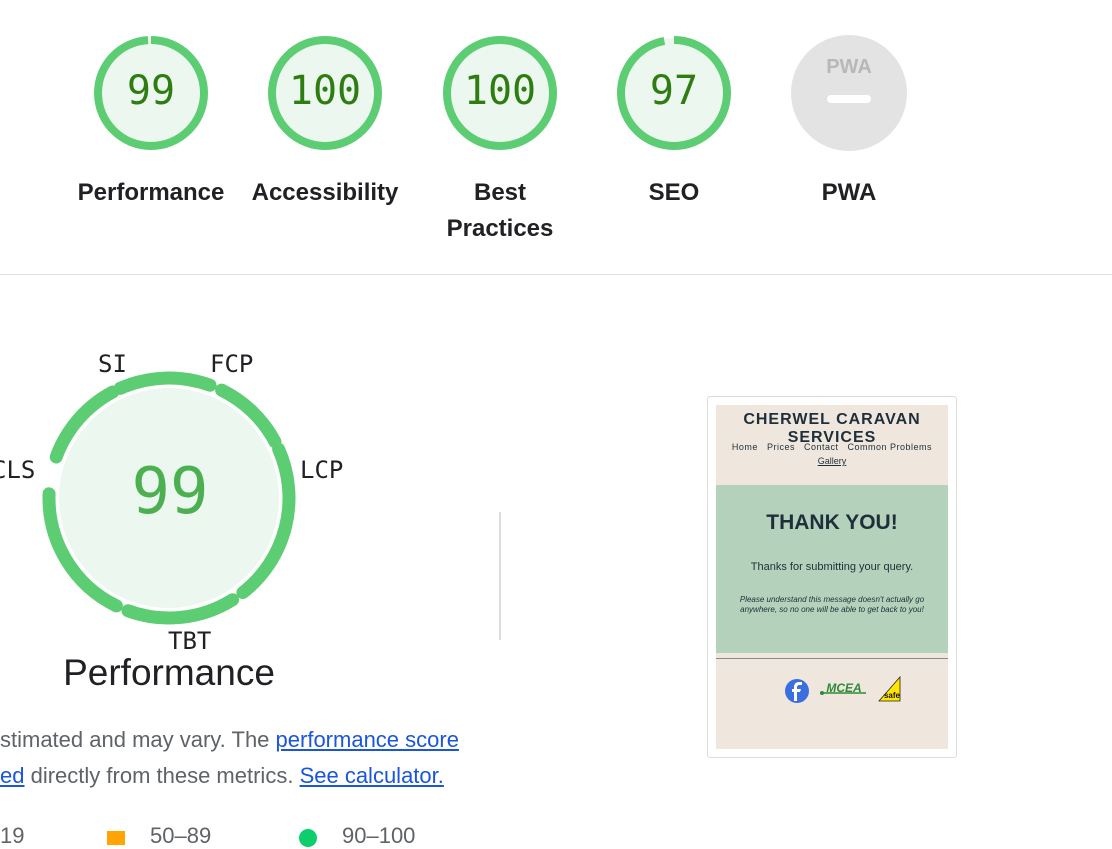  Describe the element at coordinates (889, 688) in the screenshot. I see `gas-safe-logo-icon: safe` at that location.